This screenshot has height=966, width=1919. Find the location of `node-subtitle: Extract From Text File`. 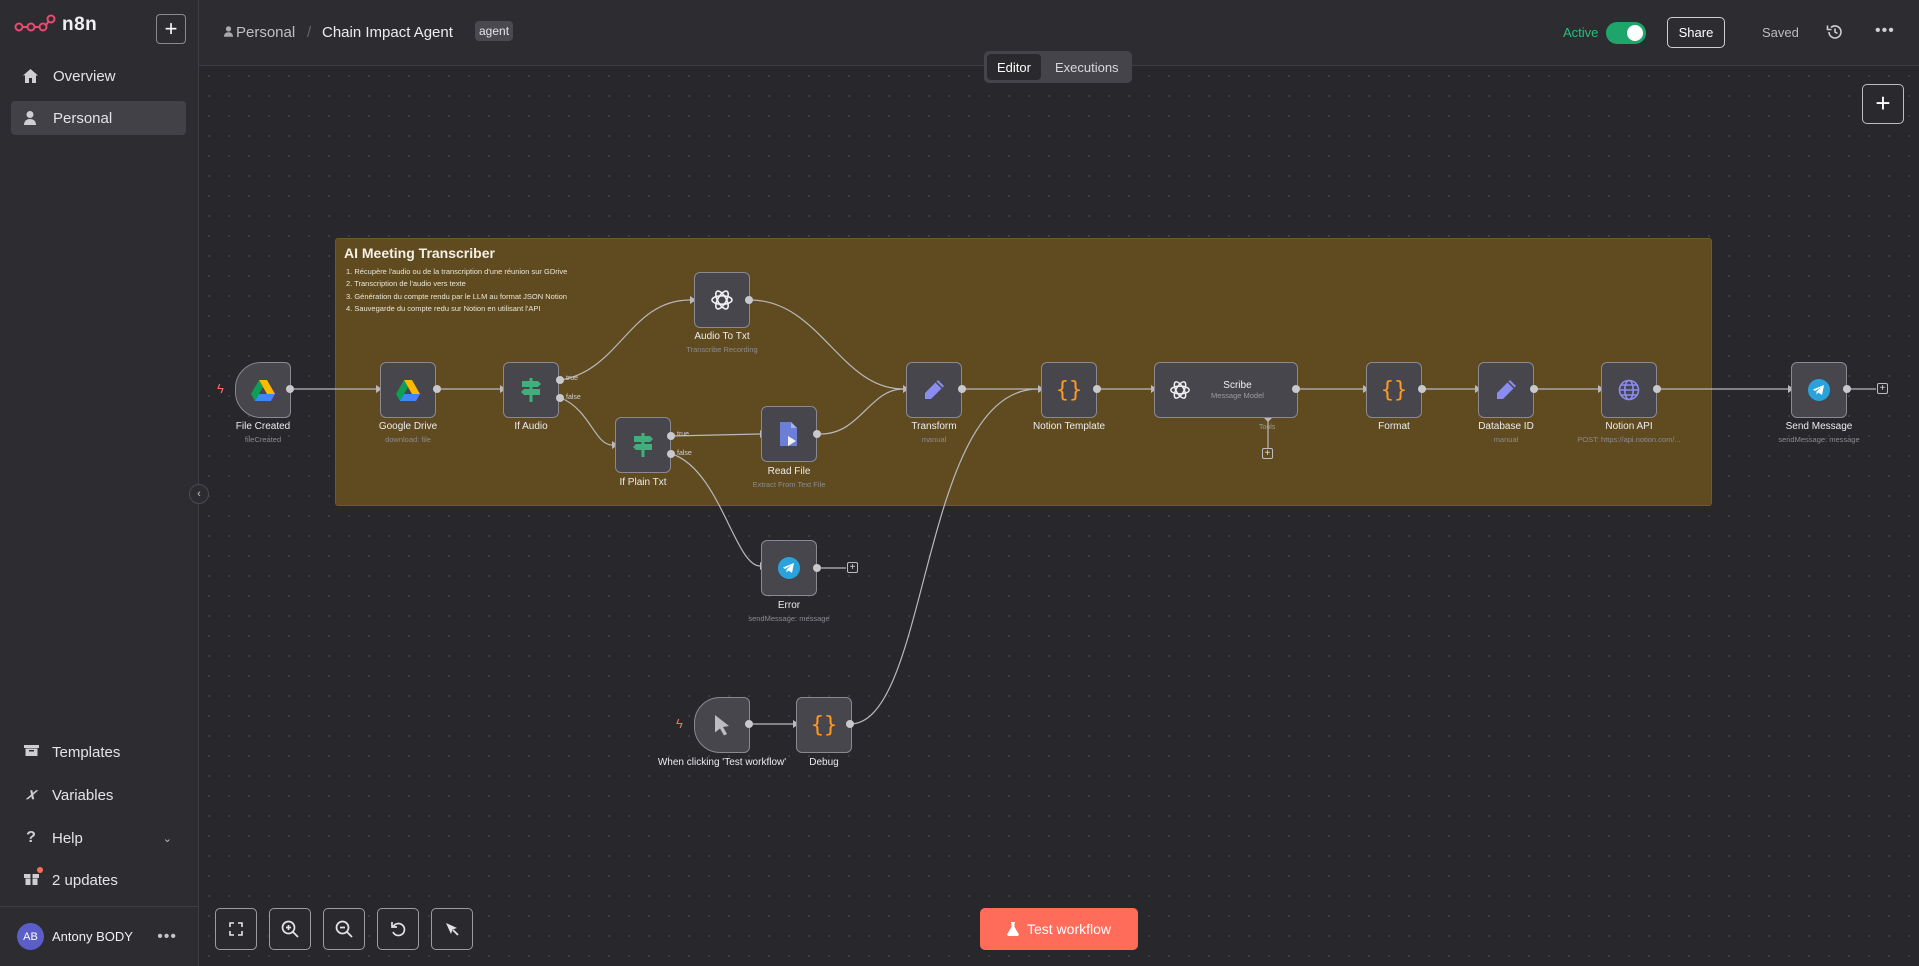

node-subtitle: Extract From Text File is located at coordinates (789, 484).